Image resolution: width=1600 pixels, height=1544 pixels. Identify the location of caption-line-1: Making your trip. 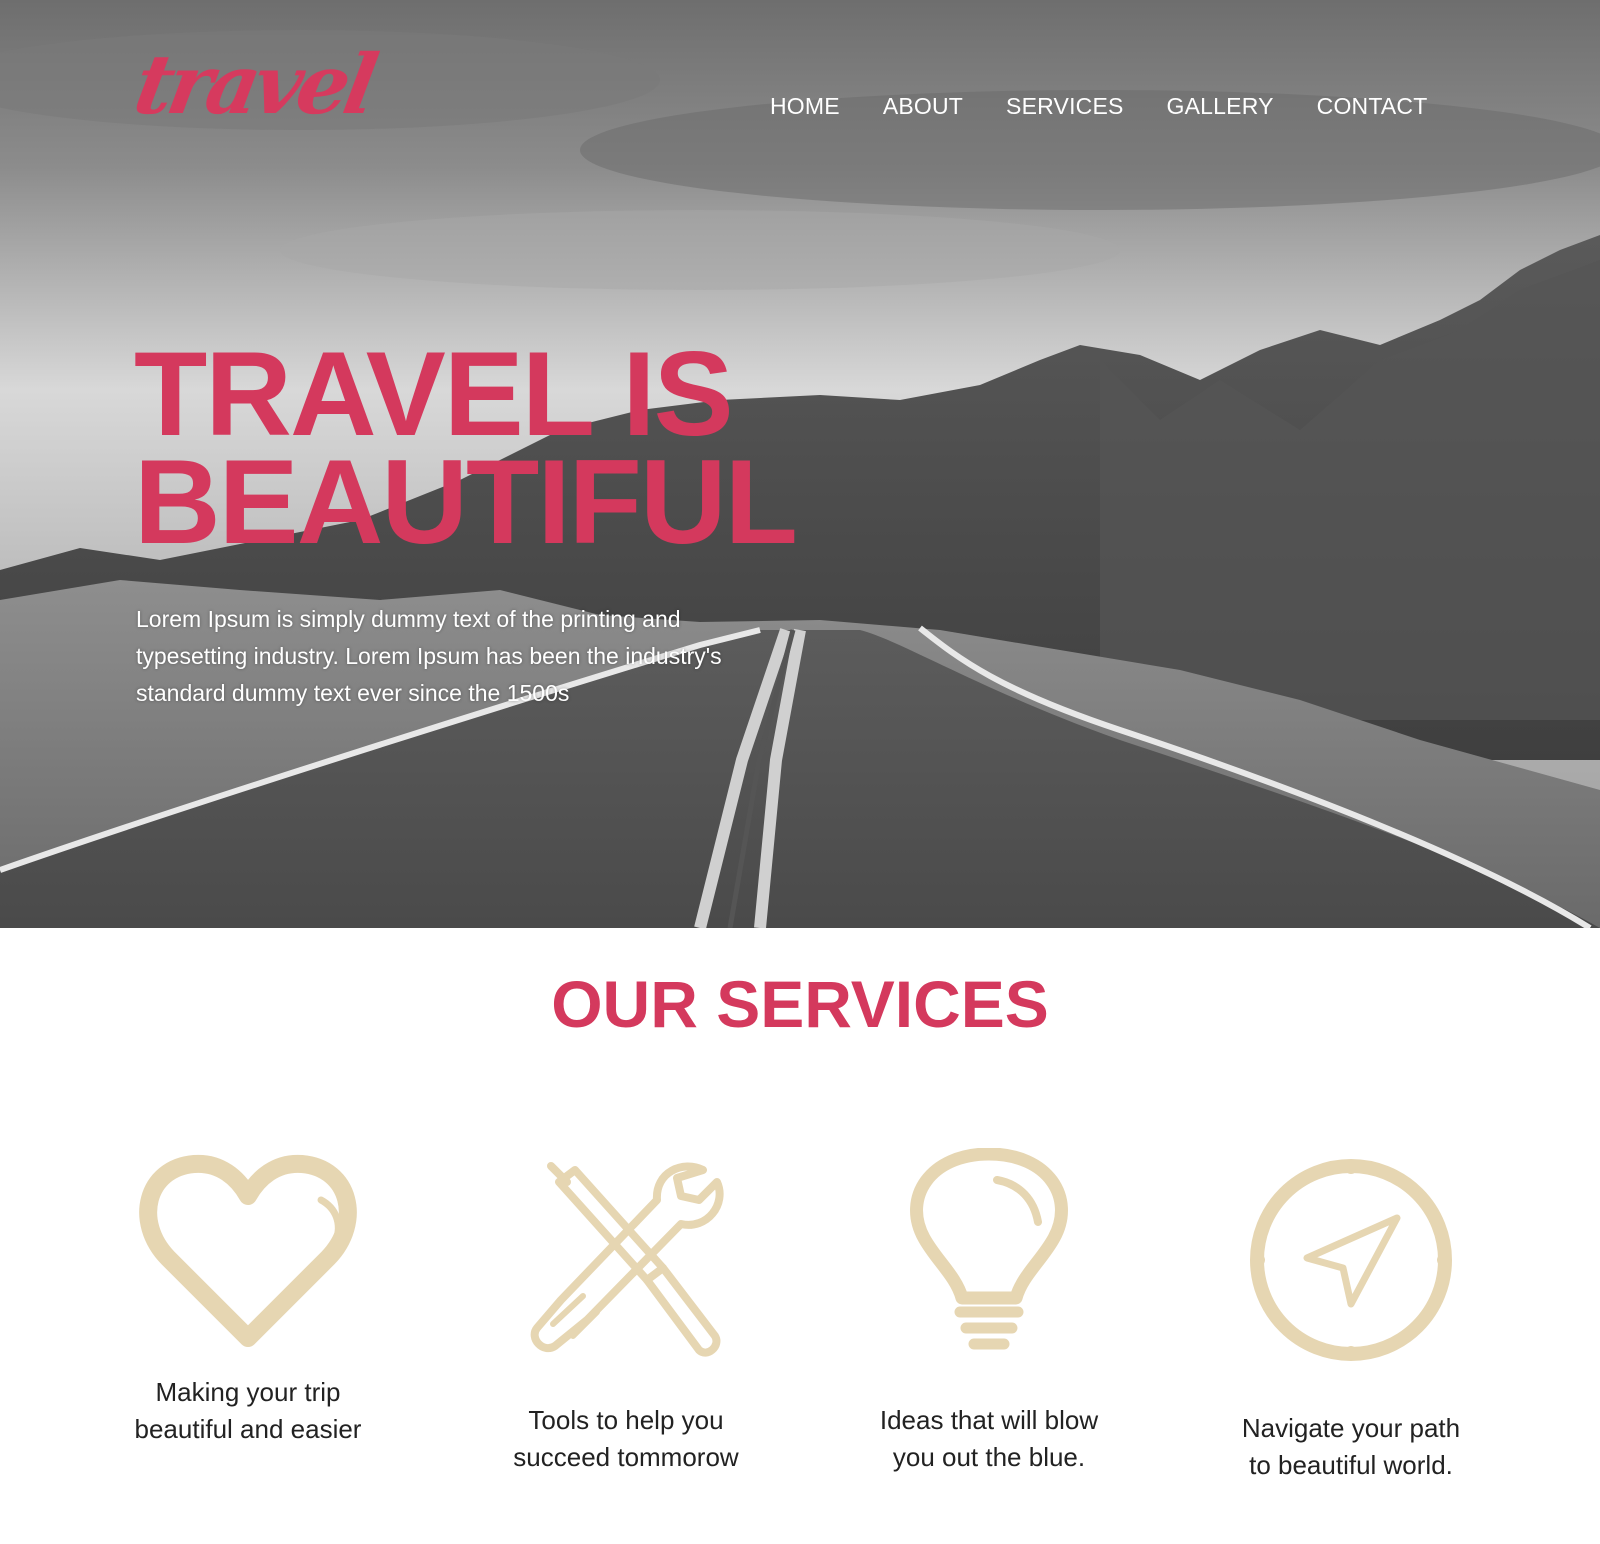
(248, 1392).